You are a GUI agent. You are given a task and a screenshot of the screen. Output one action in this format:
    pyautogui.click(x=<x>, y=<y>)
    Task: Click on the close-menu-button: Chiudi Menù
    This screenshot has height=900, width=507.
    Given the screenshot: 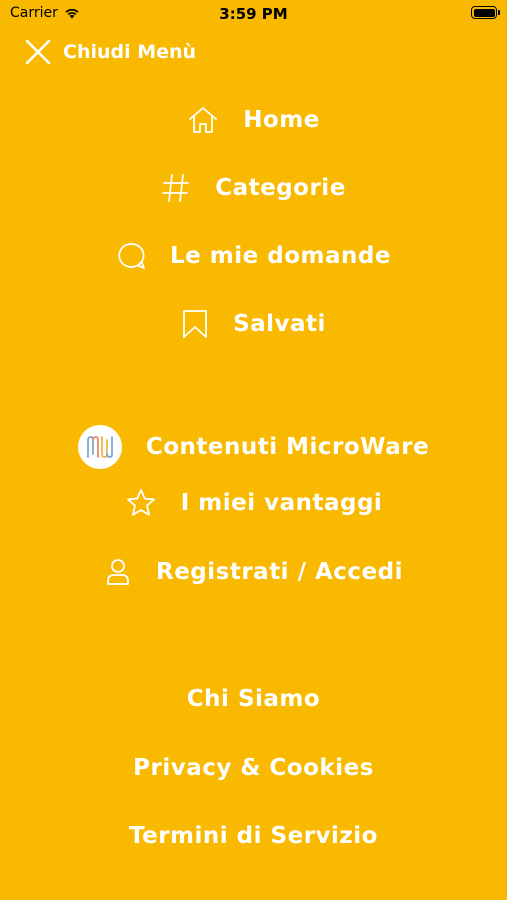 What is the action you would take?
    pyautogui.click(x=110, y=52)
    